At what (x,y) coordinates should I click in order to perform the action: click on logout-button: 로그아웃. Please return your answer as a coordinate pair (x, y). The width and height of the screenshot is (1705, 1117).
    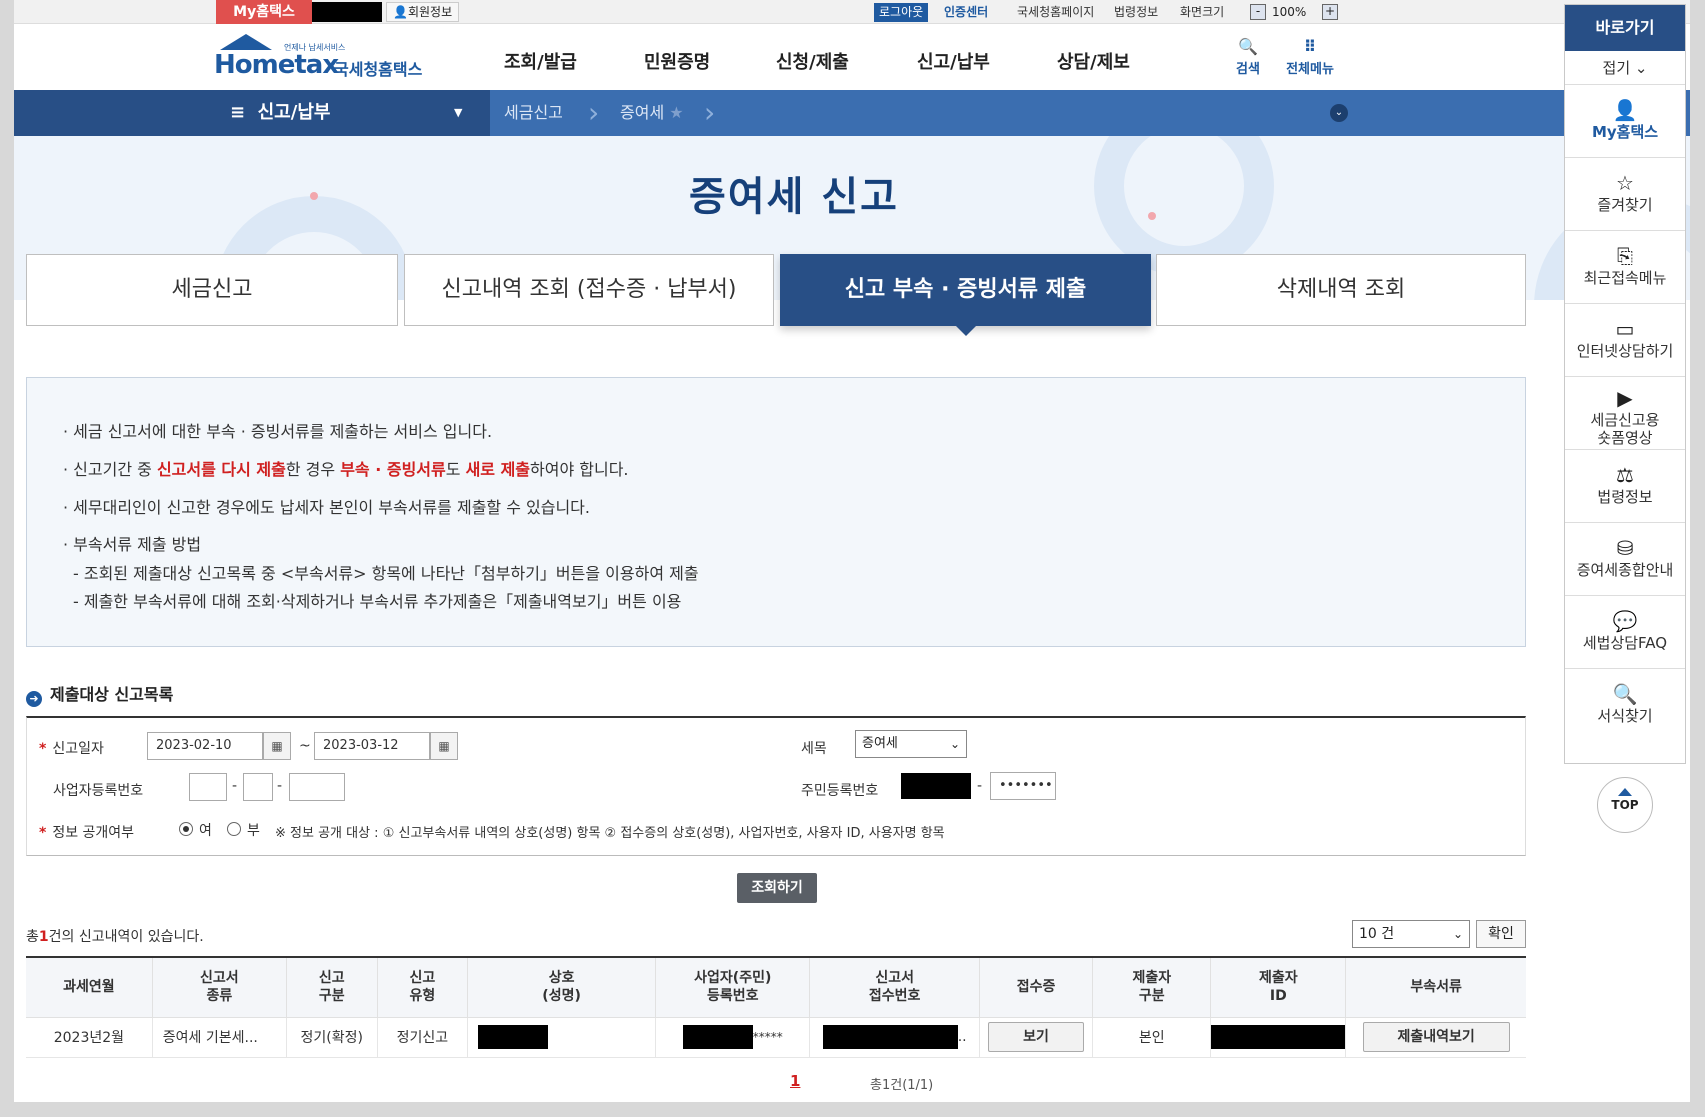
    Looking at the image, I should click on (901, 12).